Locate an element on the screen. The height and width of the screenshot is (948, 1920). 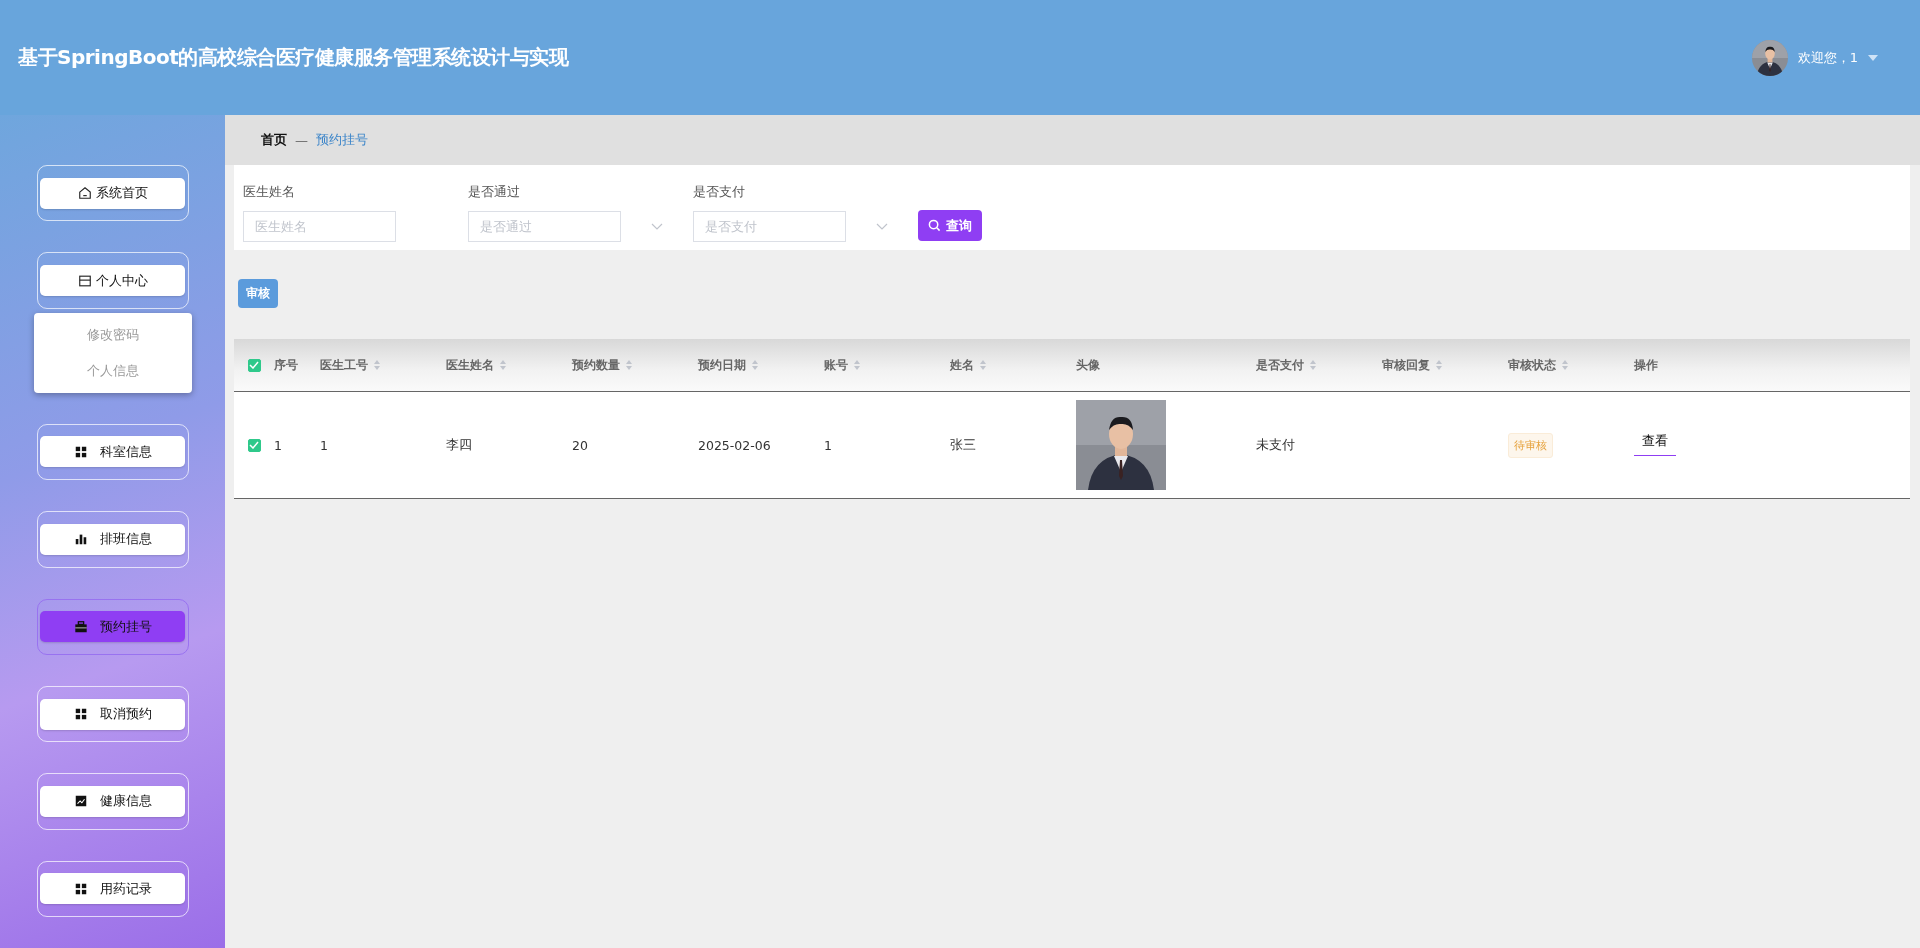
sidebar-item: 排班信息 is located at coordinates (112, 539).